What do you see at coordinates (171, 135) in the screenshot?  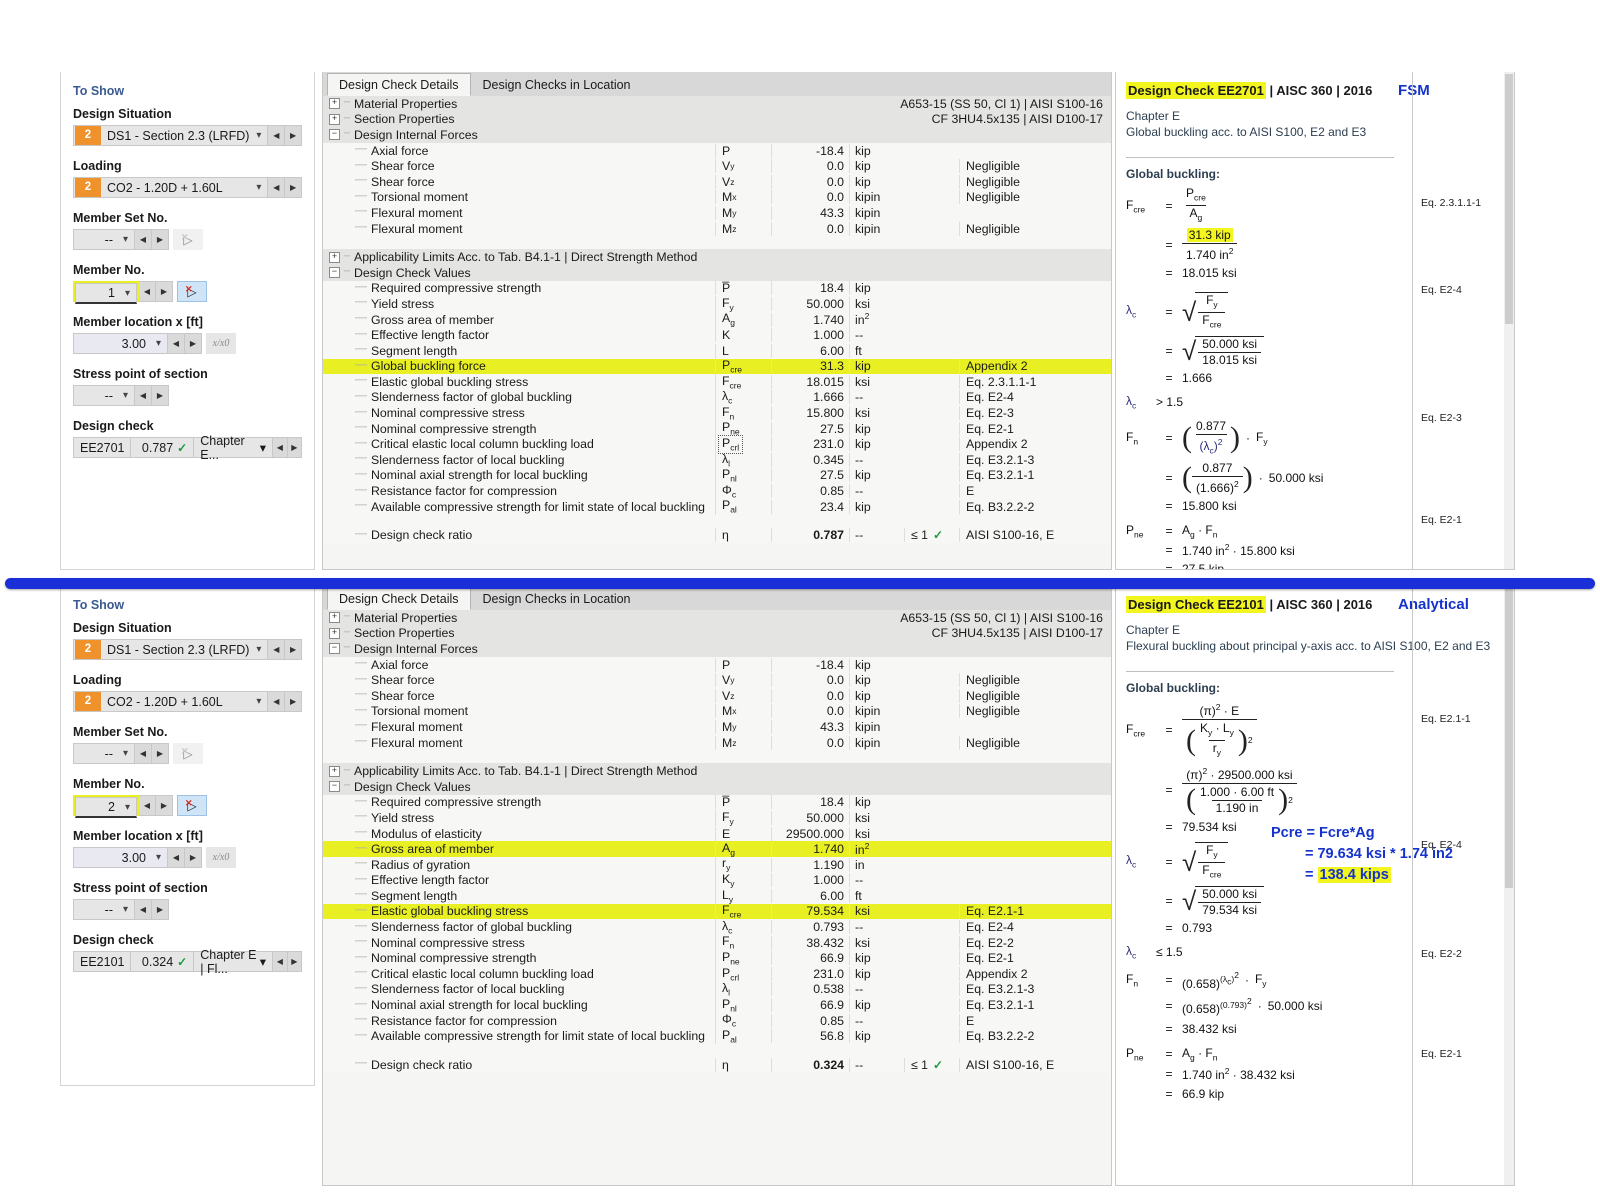 I see `design-situation-combo: 2 DS1 - Section 2.3 (LRFD), 2. ▾` at bounding box center [171, 135].